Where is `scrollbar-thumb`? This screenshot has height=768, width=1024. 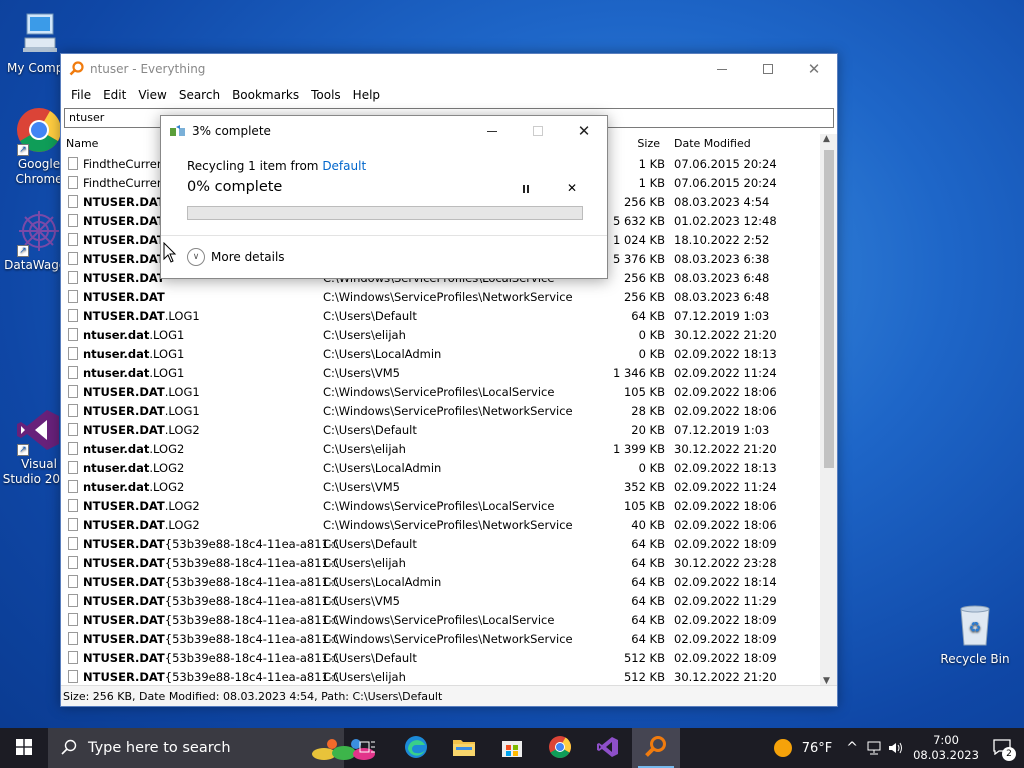
scrollbar-thumb is located at coordinates (829, 309).